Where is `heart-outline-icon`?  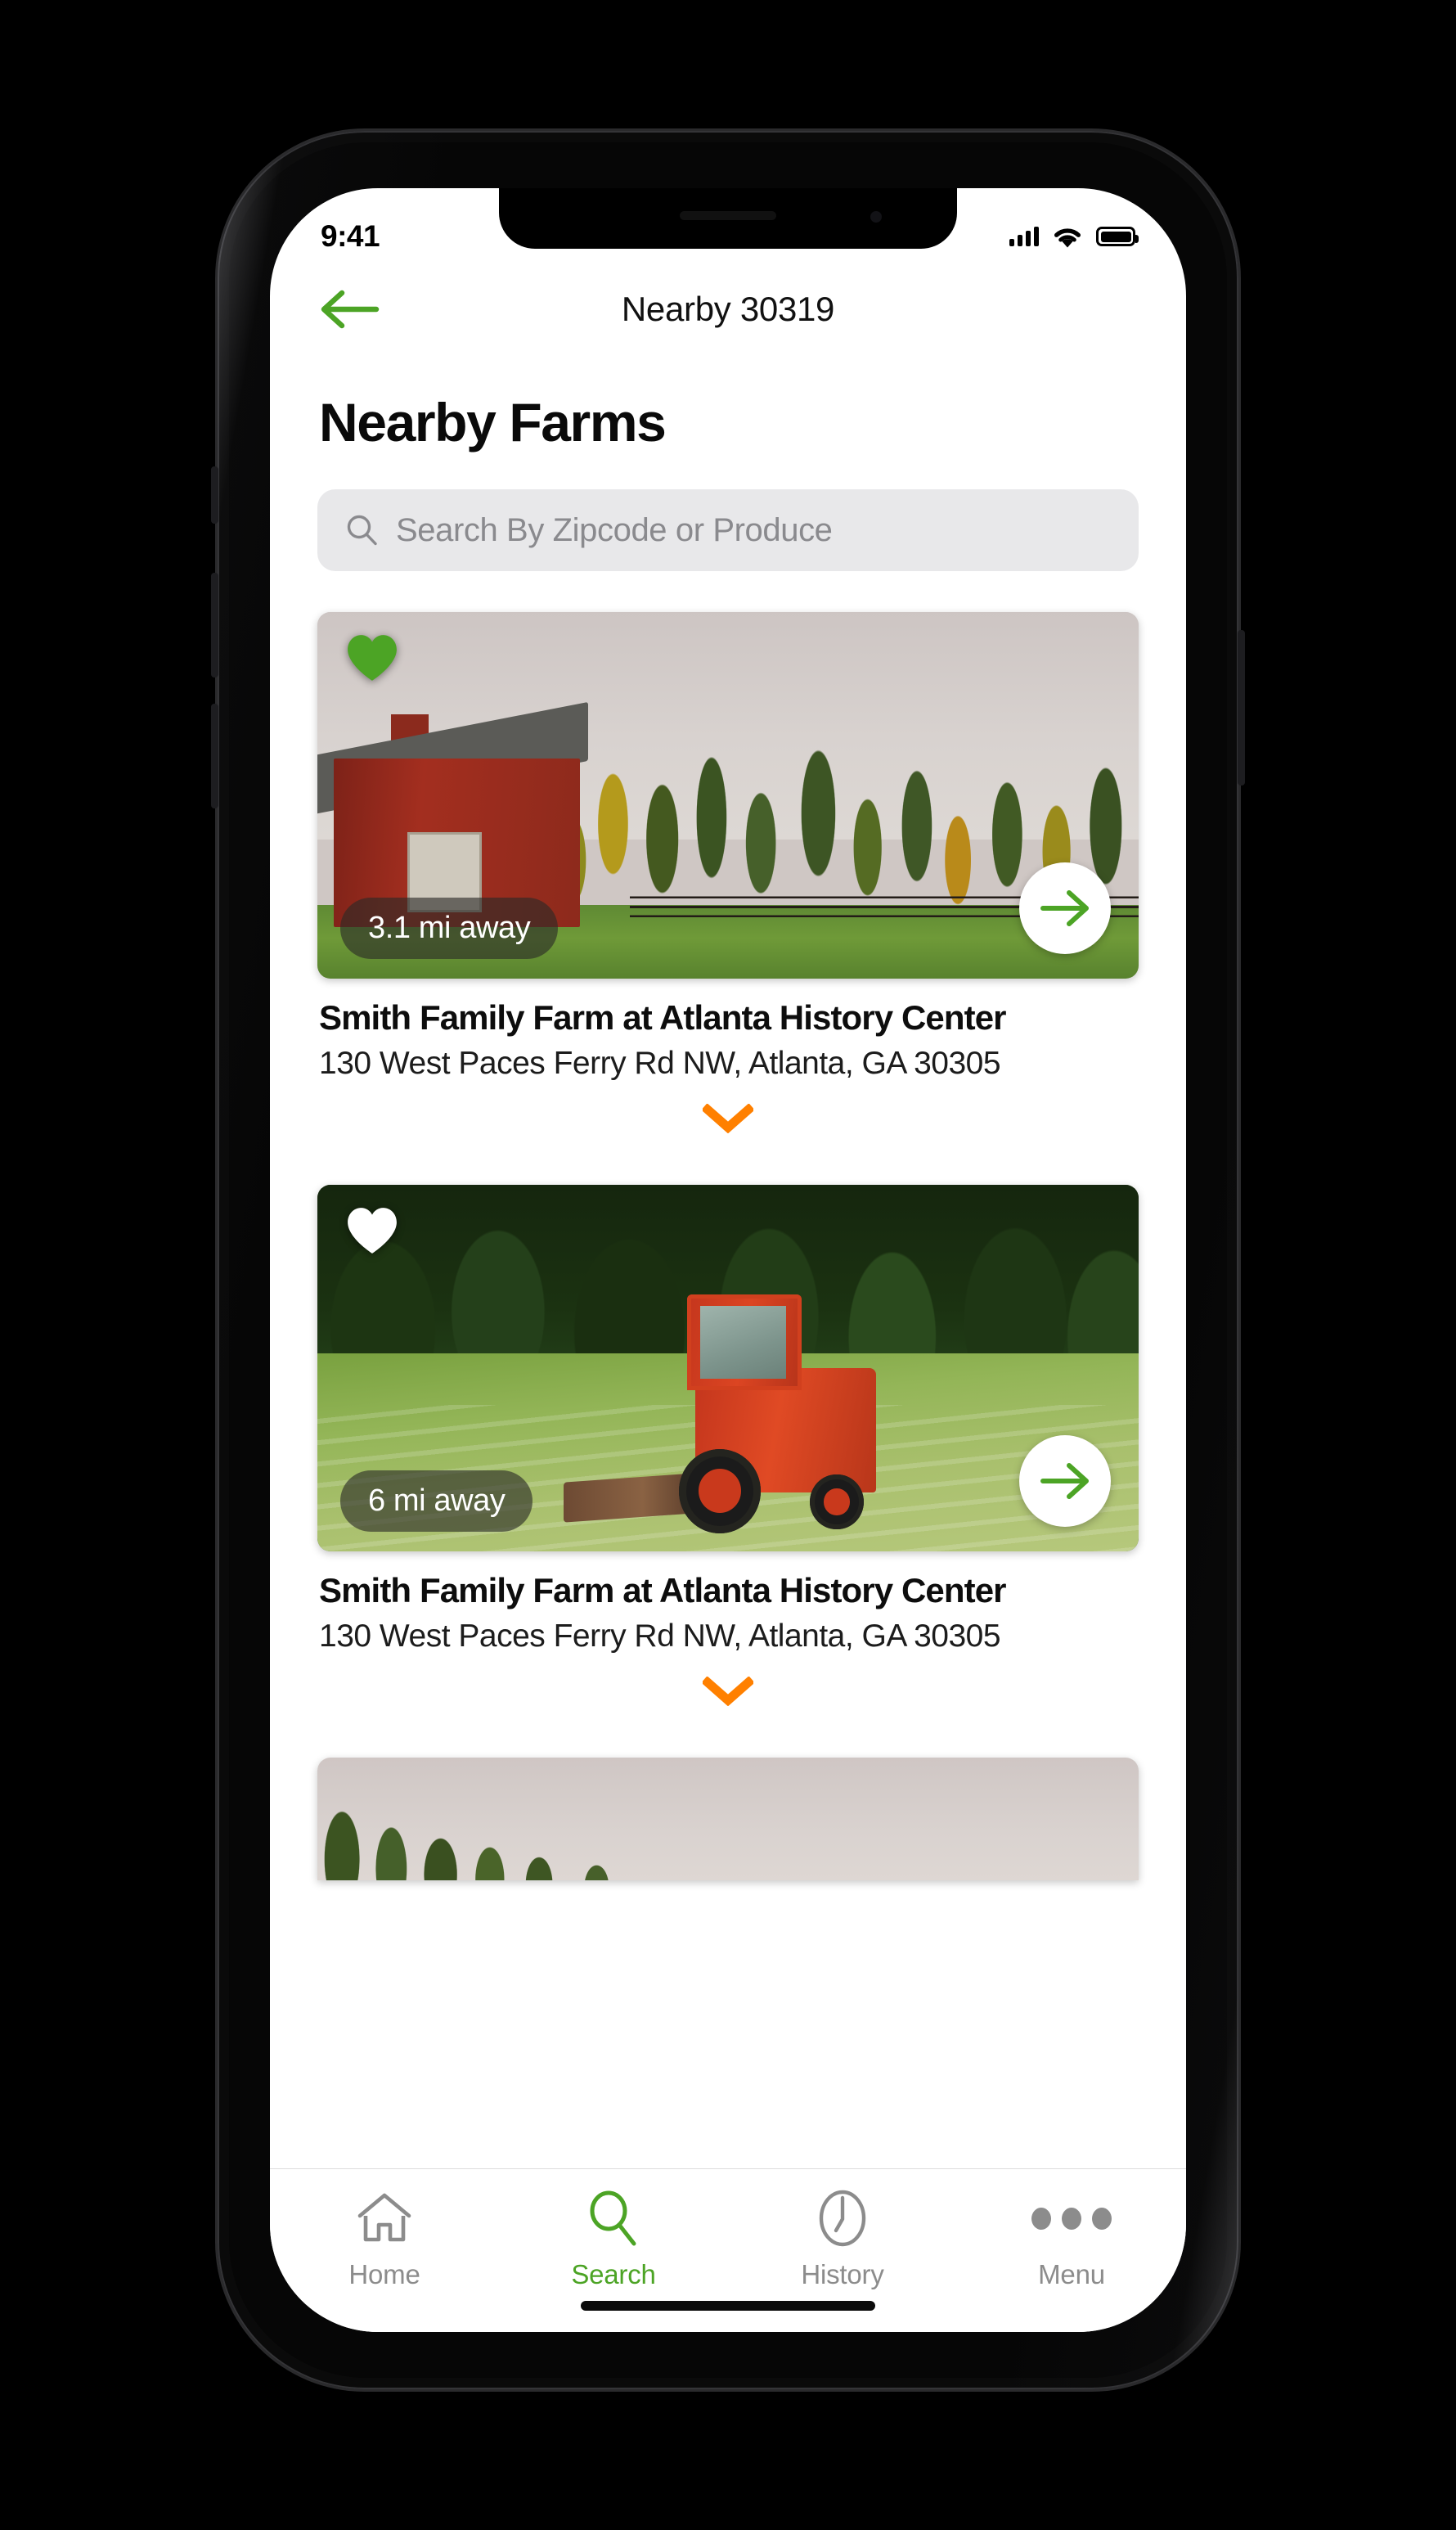
heart-outline-icon is located at coordinates (372, 1231).